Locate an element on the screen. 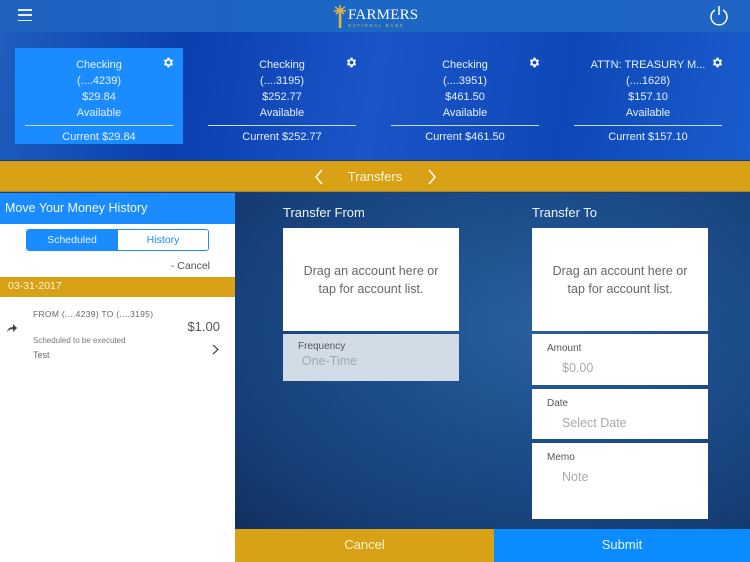 Image resolution: width=750 pixels, height=562 pixels. transfer-arrow-icon is located at coordinates (12, 328).